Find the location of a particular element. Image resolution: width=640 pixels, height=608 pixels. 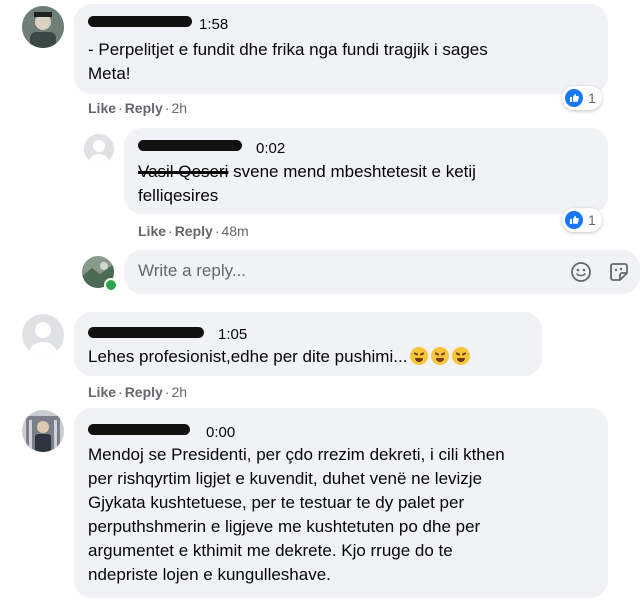

emoji-icon is located at coordinates (581, 272).